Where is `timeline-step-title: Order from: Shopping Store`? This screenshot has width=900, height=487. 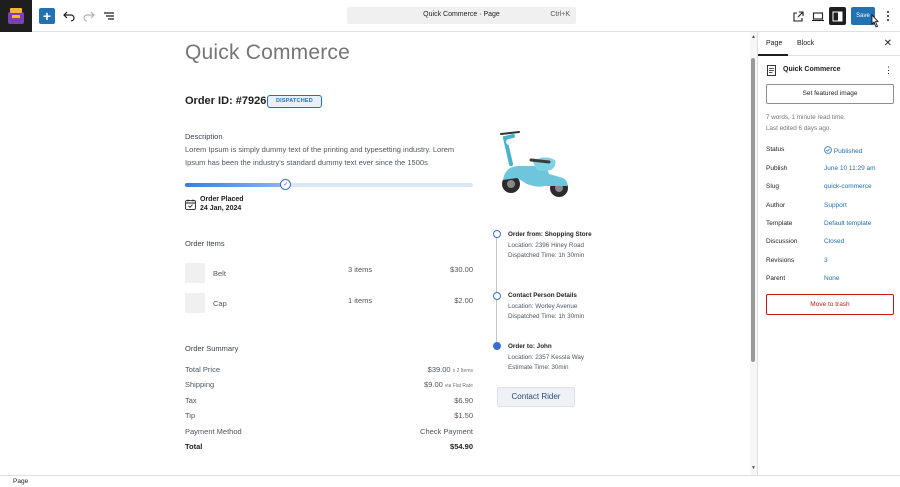
timeline-step-title: Order from: Shopping Store is located at coordinates (550, 234).